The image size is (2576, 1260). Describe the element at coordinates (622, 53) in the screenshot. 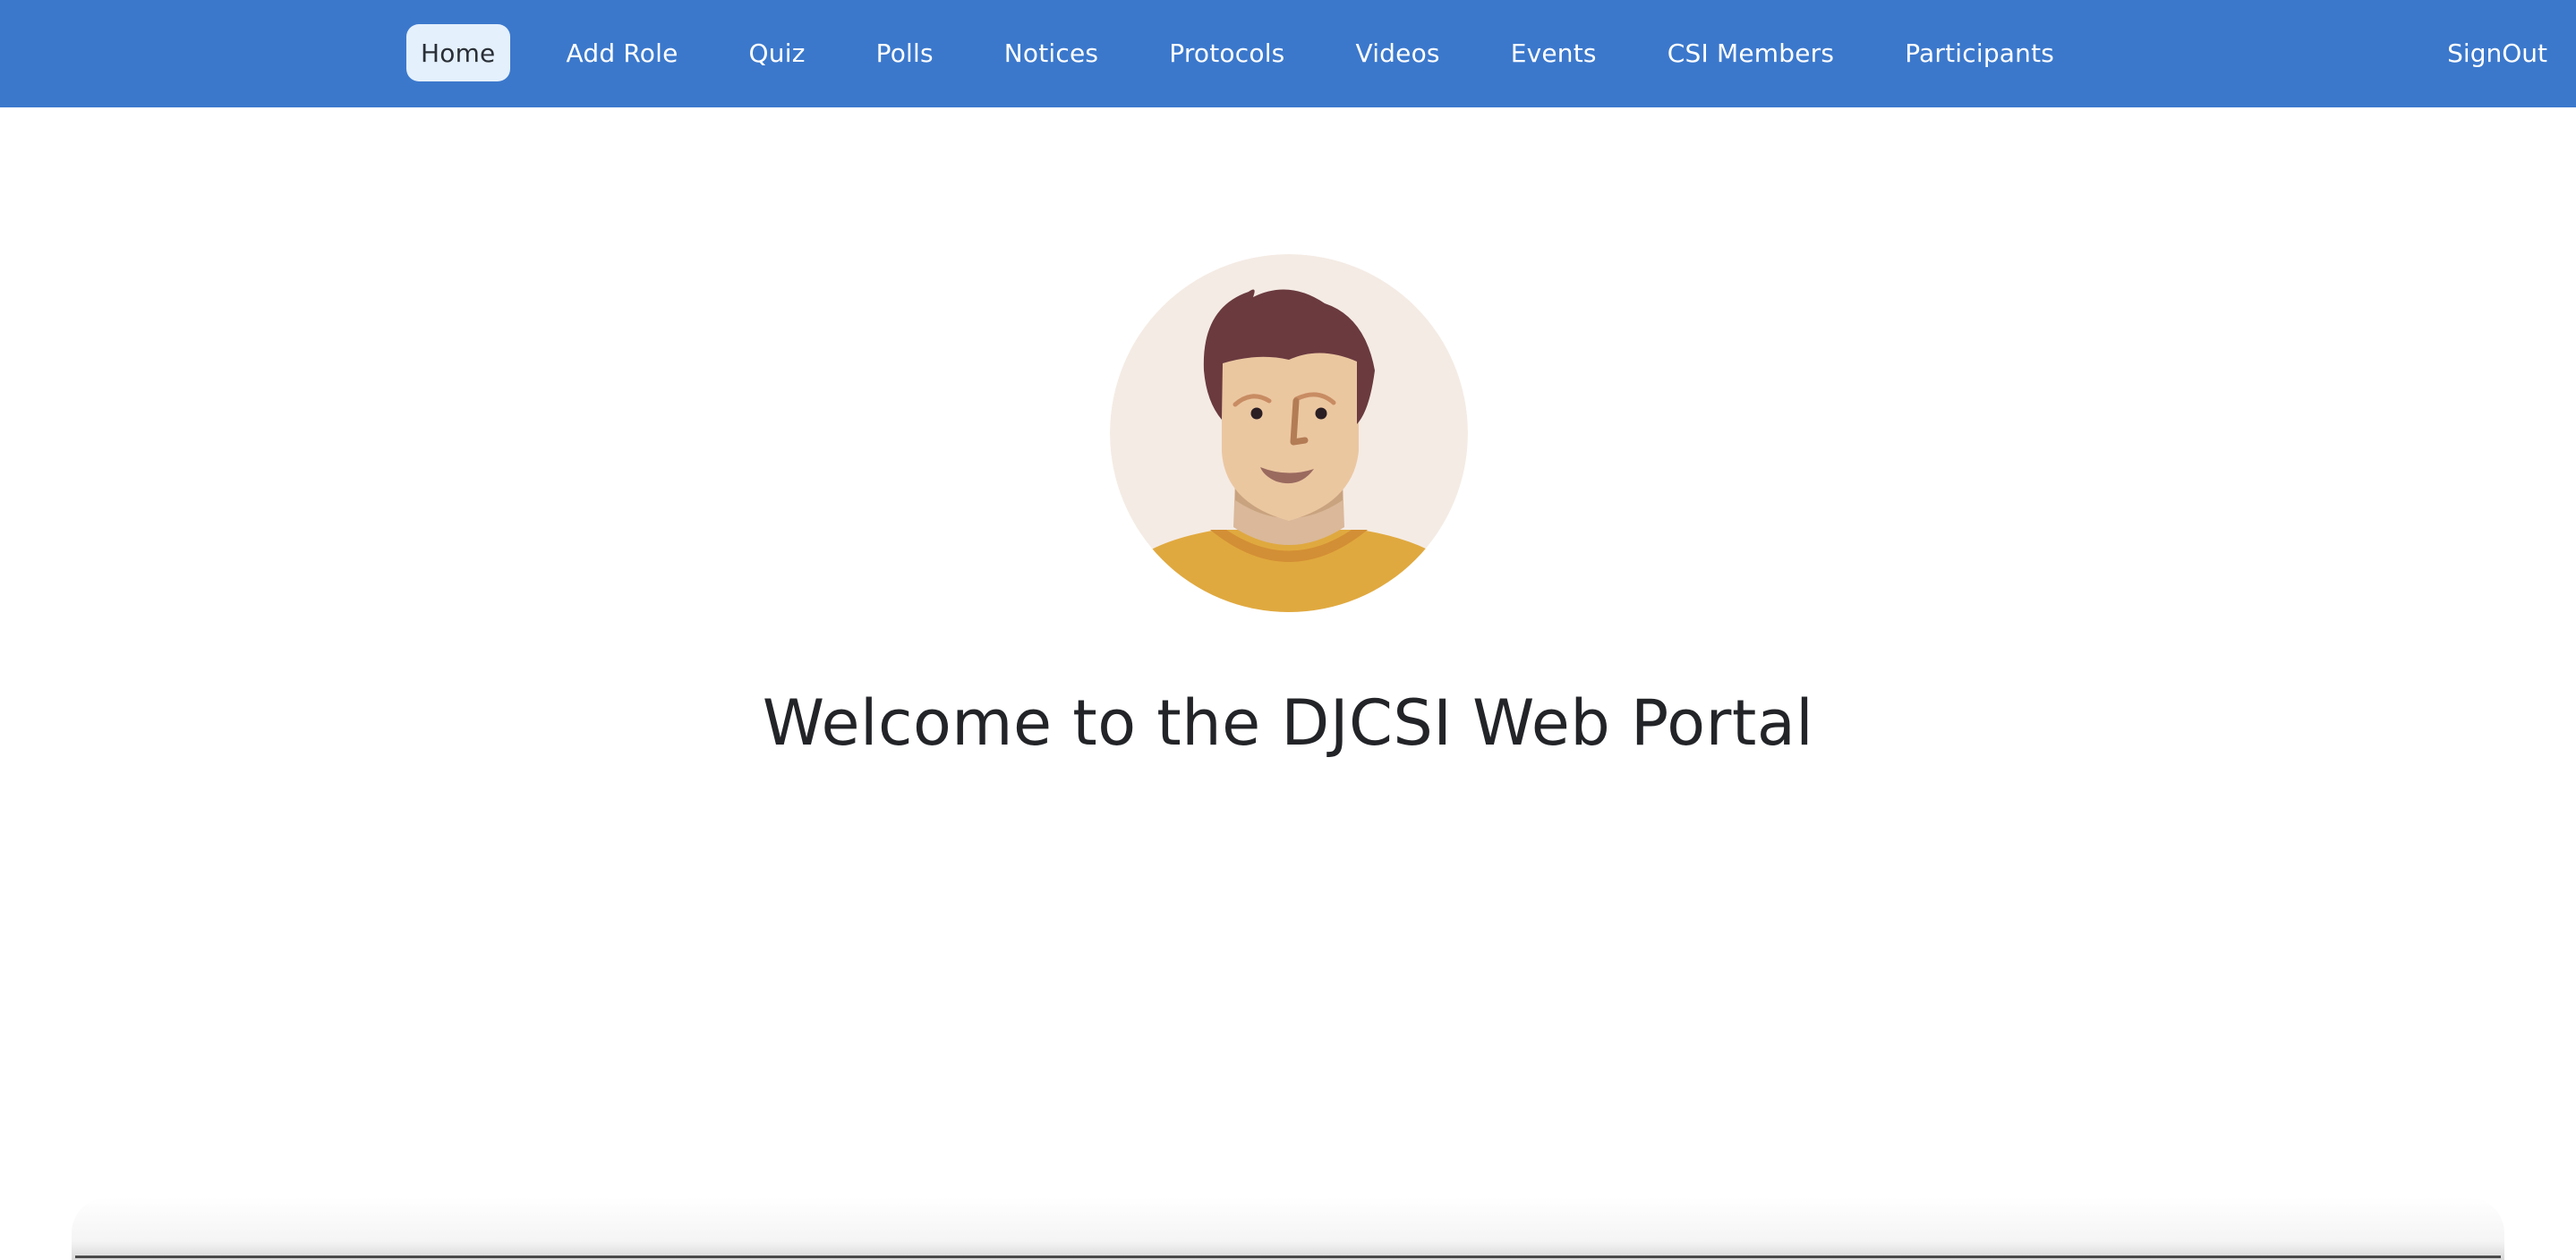

I see `nav-item-add-role: Add Role` at that location.